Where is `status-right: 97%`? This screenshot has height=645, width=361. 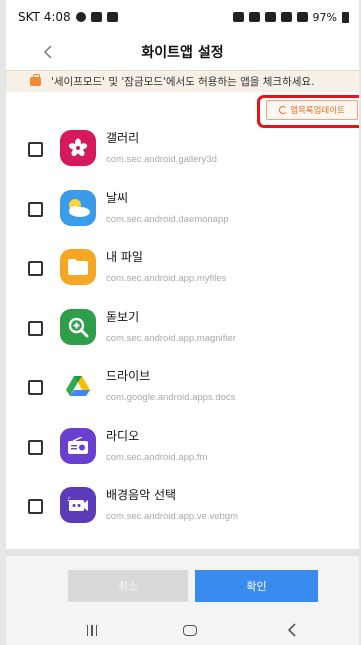
status-right: 97% is located at coordinates (290, 17).